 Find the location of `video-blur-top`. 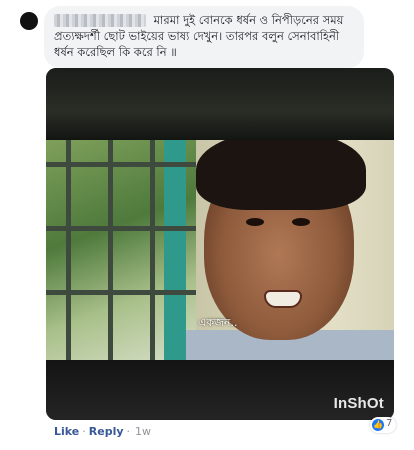

video-blur-top is located at coordinates (220, 104).